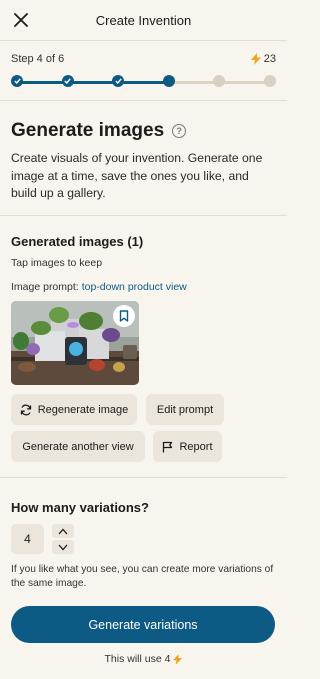 The image size is (320, 679). I want to click on step-progress-track, so click(143, 82).